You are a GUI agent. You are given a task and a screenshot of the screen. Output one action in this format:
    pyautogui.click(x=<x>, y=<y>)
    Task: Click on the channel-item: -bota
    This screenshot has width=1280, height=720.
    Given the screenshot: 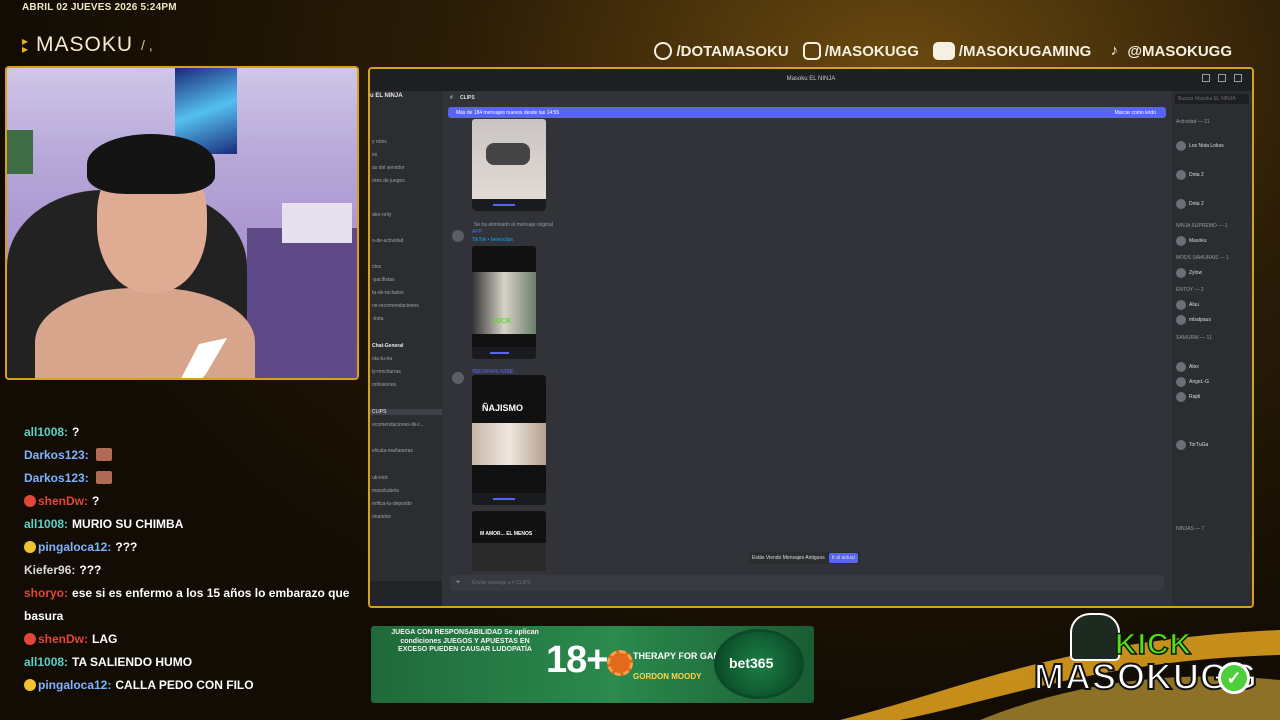 What is the action you would take?
    pyautogui.click(x=376, y=319)
    